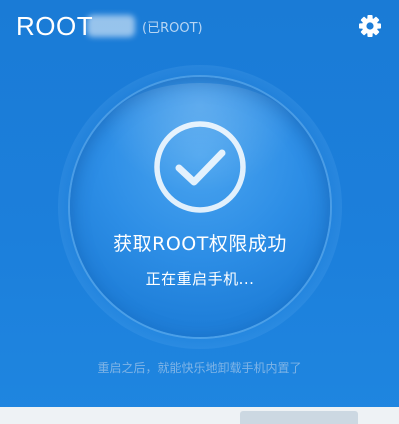  I want to click on check-circle-icon, so click(200, 167).